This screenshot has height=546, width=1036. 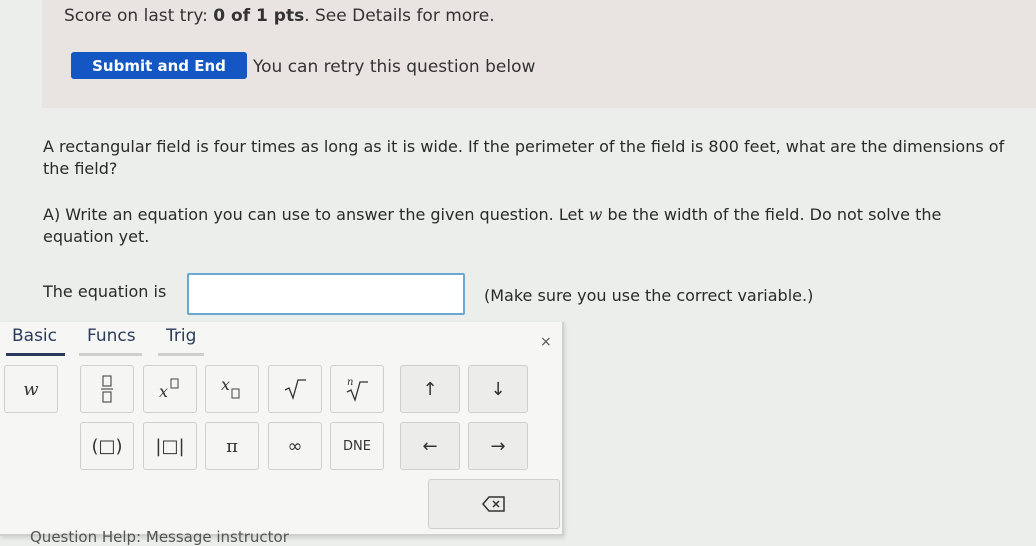 What do you see at coordinates (357, 446) in the screenshot?
I see `key-dne: DNE` at bounding box center [357, 446].